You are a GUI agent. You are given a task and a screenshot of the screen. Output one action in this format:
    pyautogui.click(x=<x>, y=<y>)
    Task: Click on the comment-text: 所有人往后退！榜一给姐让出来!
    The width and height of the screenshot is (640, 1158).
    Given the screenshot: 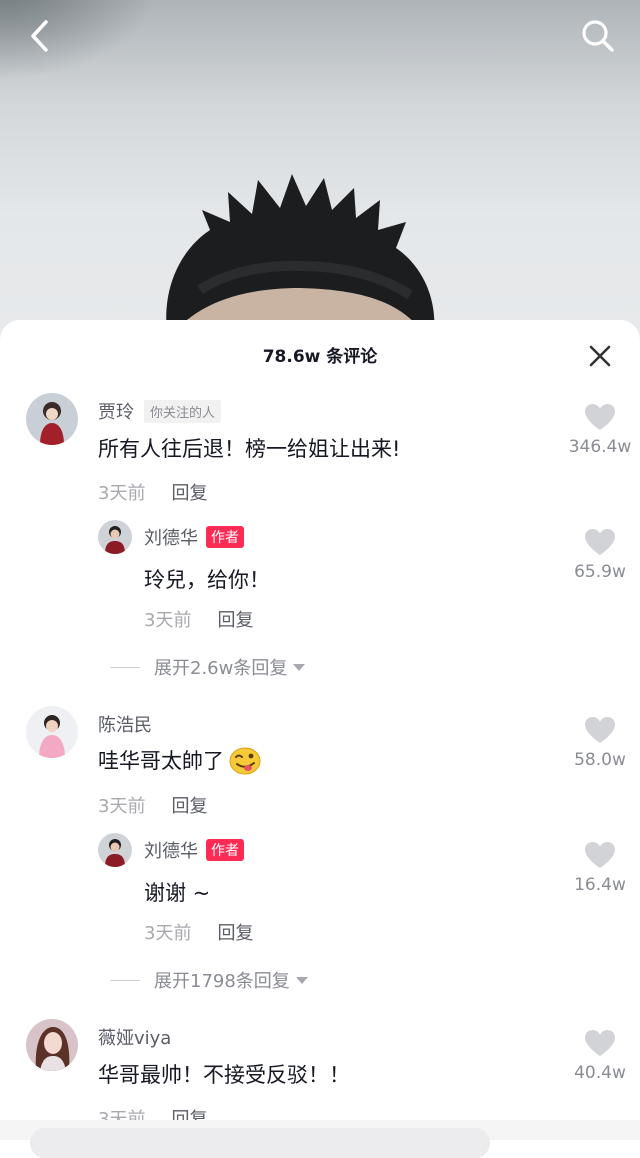 What is the action you would take?
    pyautogui.click(x=249, y=448)
    